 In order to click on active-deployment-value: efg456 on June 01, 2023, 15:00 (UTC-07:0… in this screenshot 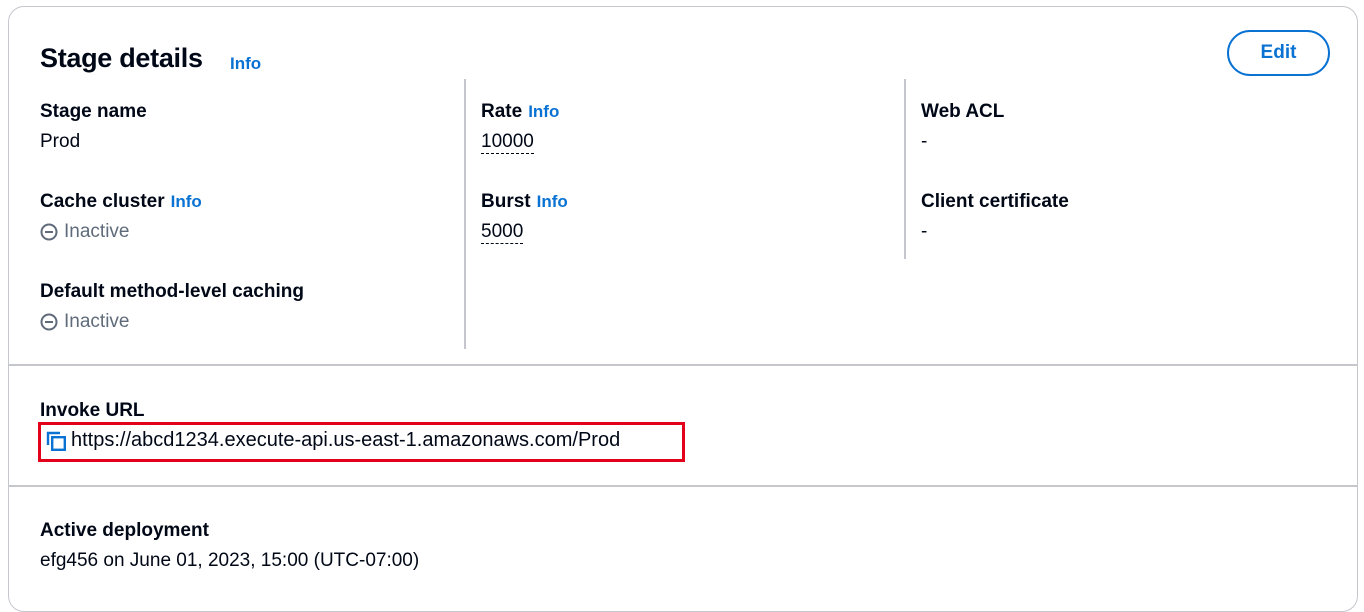, I will do `click(230, 560)`.